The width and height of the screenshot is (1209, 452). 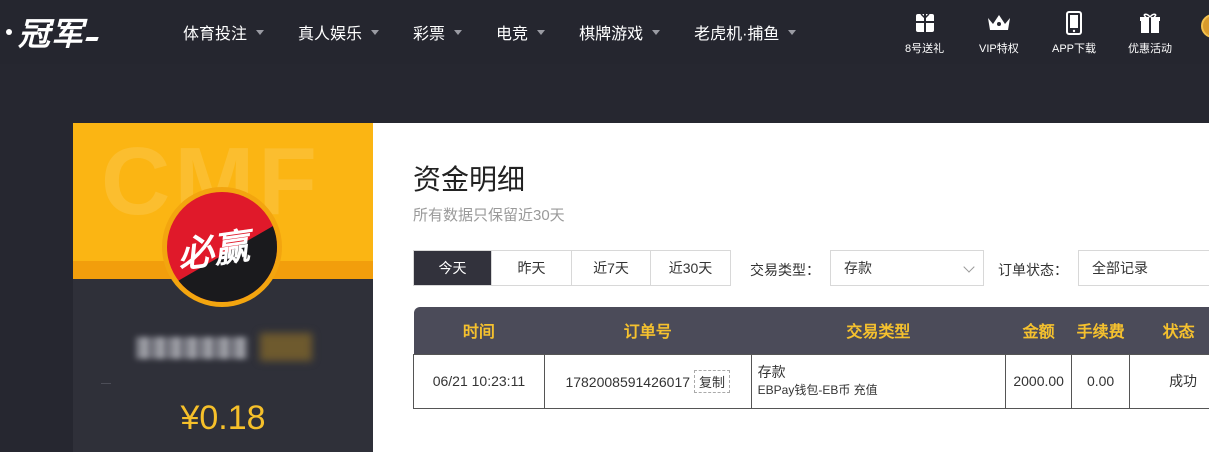 I want to click on transaction-type-detail: EBPay钱包-EB币 充值, so click(x=817, y=390).